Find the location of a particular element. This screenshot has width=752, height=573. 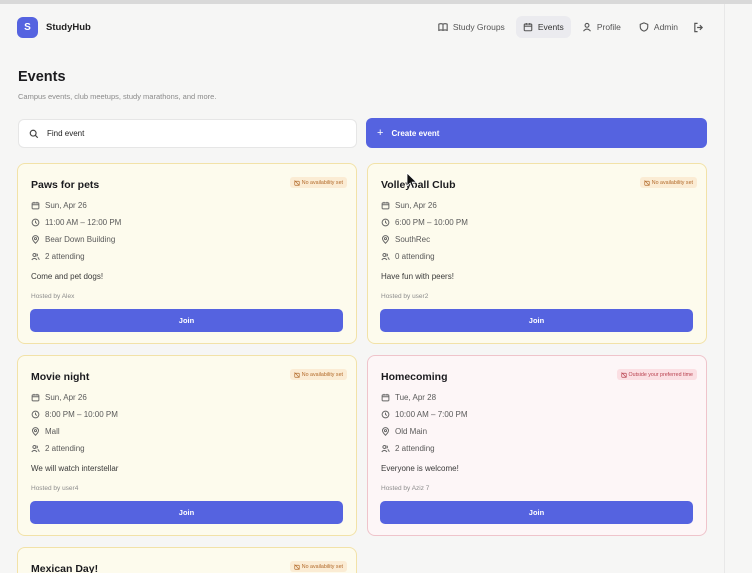

logout-button is located at coordinates (698, 27).